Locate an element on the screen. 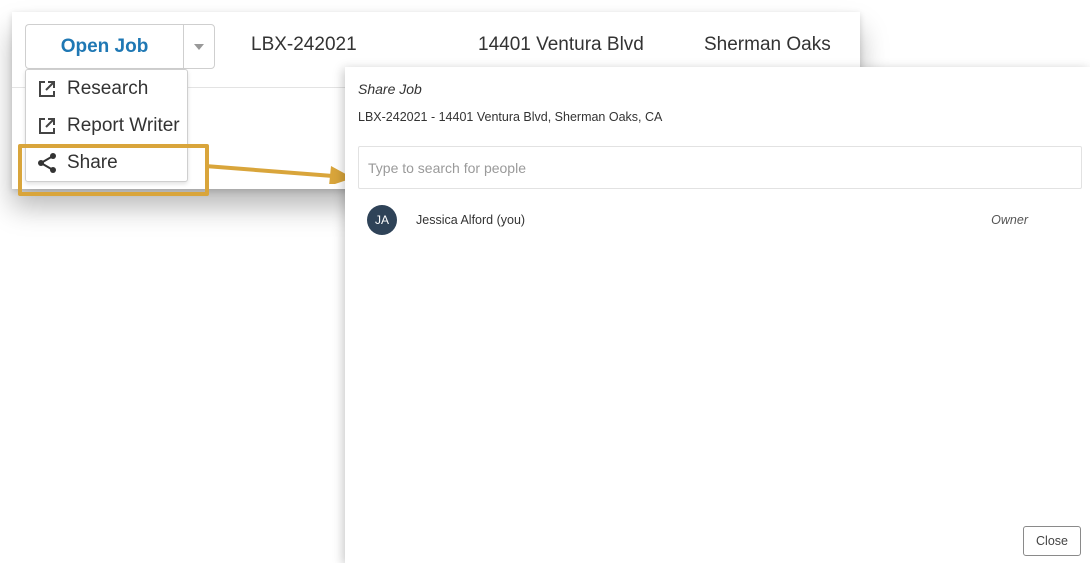 The height and width of the screenshot is (563, 1090). close-button: Close is located at coordinates (1052, 541).